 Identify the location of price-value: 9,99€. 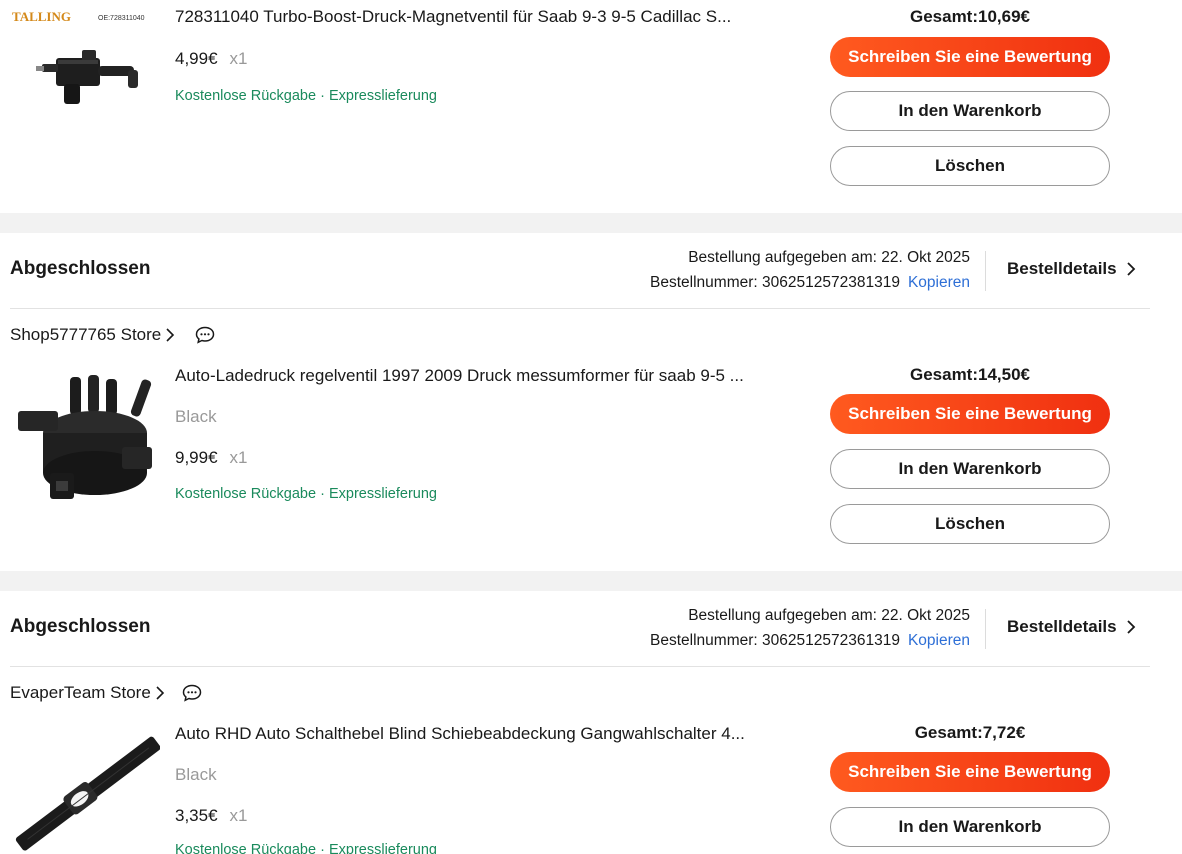
(196, 457).